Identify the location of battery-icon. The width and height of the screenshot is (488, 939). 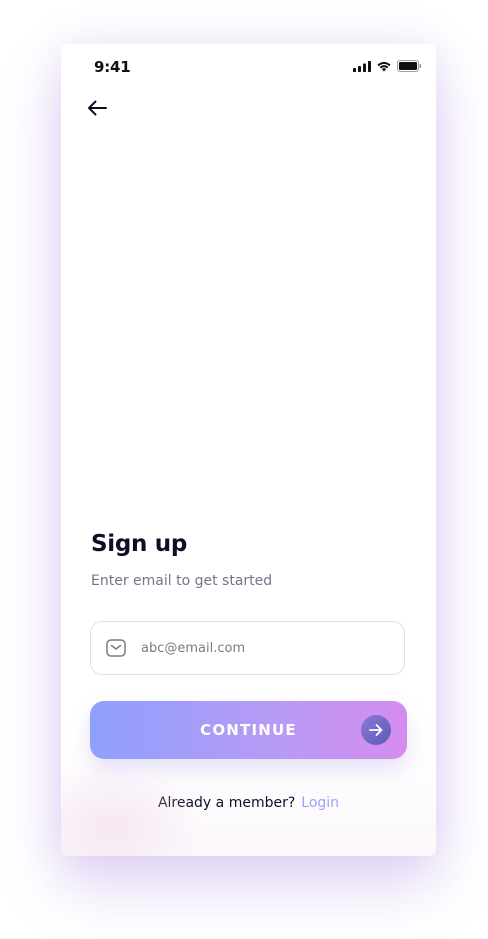
(409, 66).